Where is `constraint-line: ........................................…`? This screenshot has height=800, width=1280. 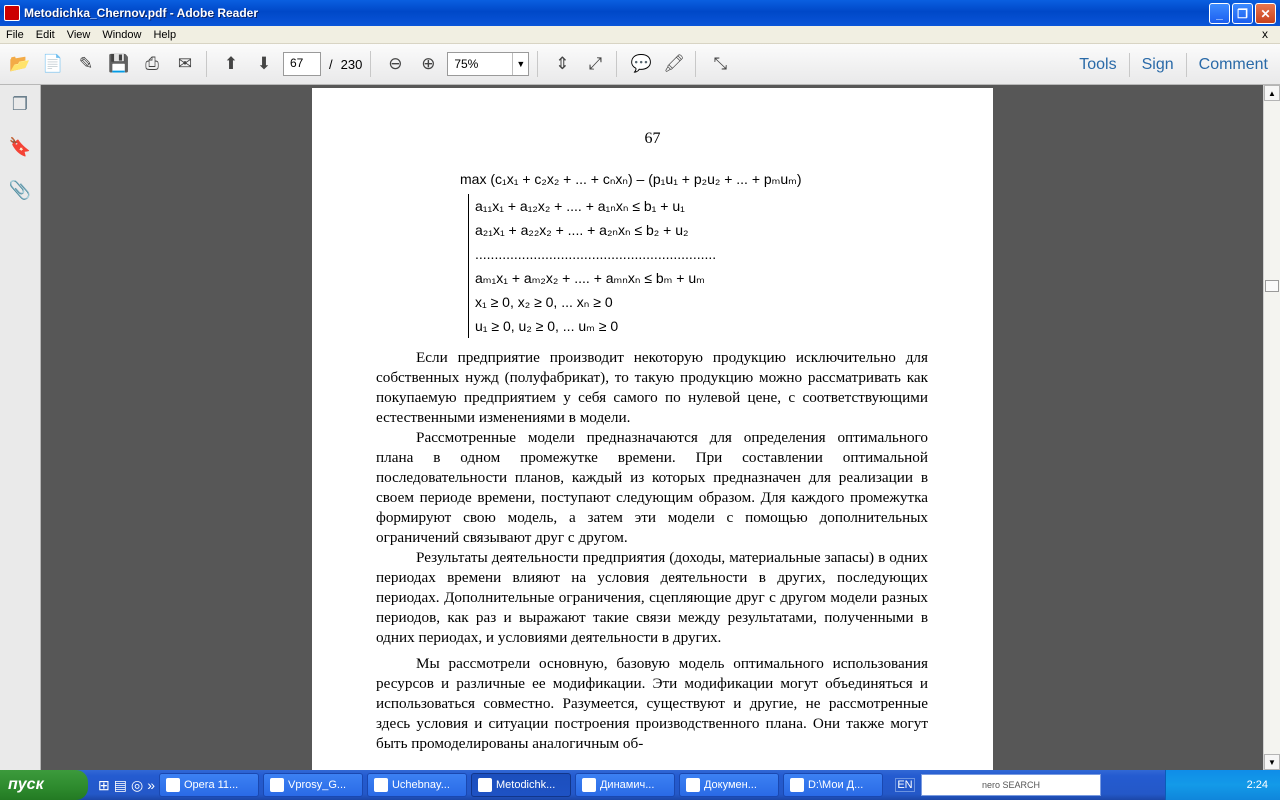 constraint-line: ........................................… is located at coordinates (596, 254).